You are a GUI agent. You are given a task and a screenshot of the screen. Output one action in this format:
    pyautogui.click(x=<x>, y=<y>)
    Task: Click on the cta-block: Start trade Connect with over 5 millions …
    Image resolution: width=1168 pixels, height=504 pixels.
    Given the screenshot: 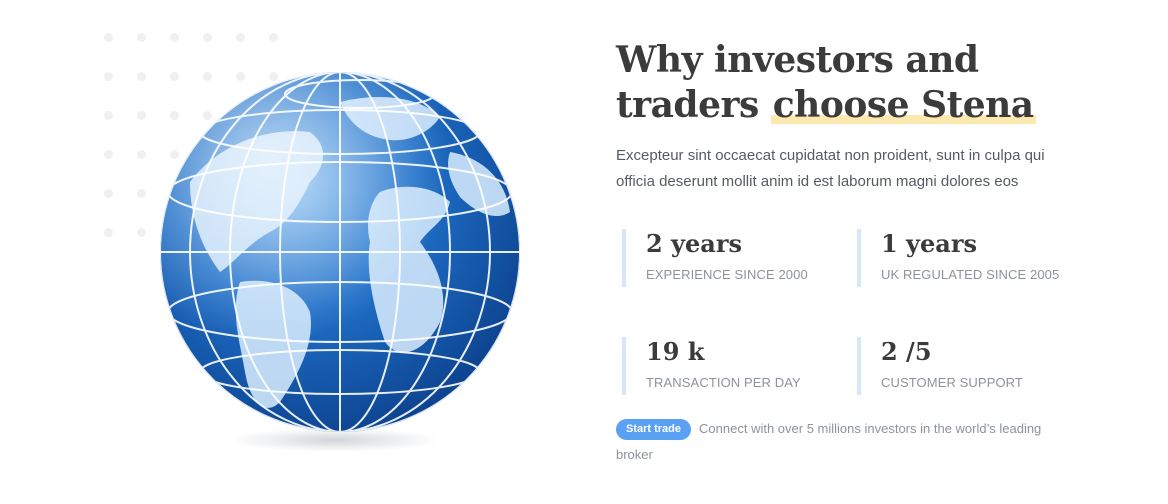 What is the action you would take?
    pyautogui.click(x=841, y=442)
    